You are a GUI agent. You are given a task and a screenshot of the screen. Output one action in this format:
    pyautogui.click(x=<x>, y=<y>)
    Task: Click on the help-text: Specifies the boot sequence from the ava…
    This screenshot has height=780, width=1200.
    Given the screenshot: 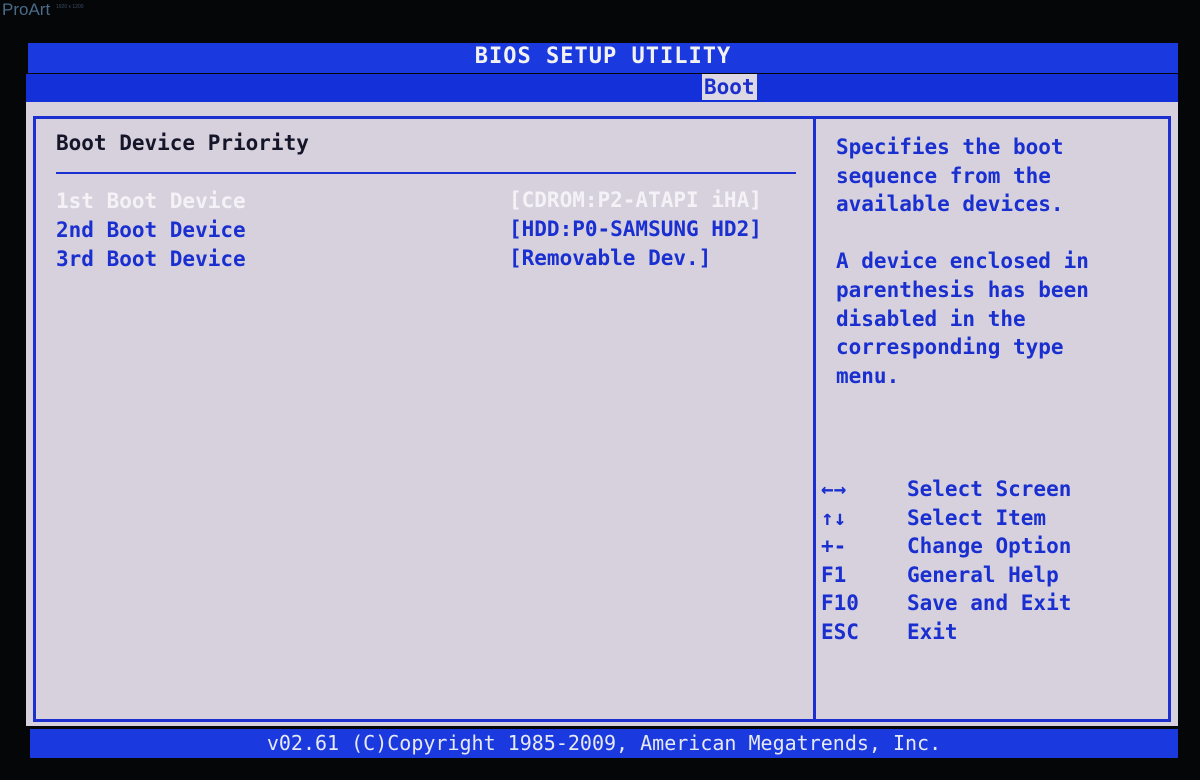 What is the action you would take?
    pyautogui.click(x=962, y=261)
    